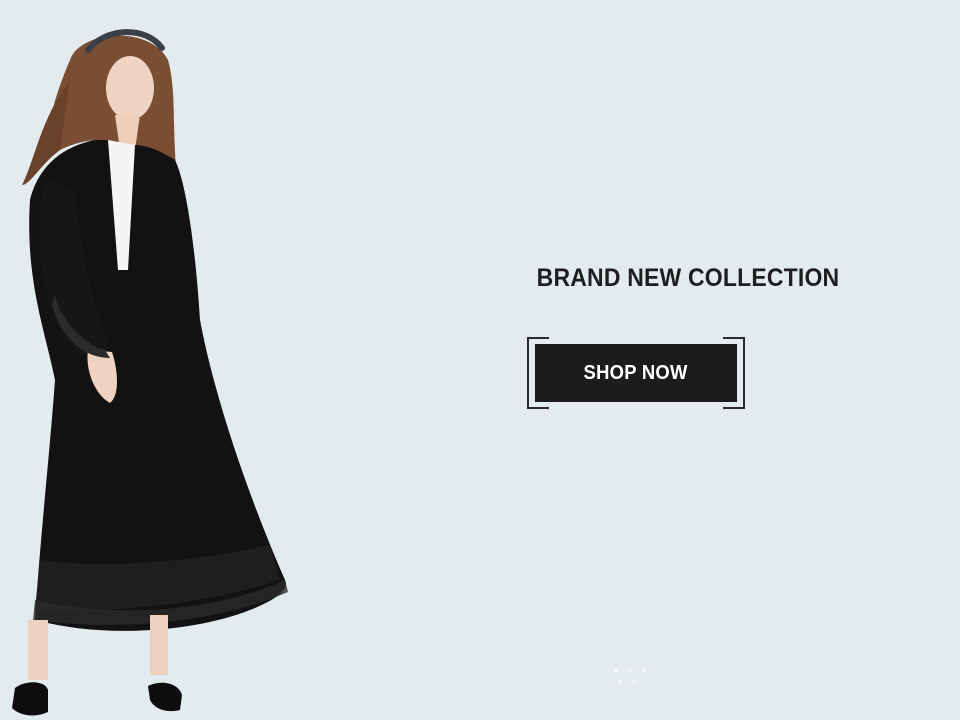 This screenshot has height=720, width=960. I want to click on collection-headline: BRAND NEW COLLECTION, so click(688, 278).